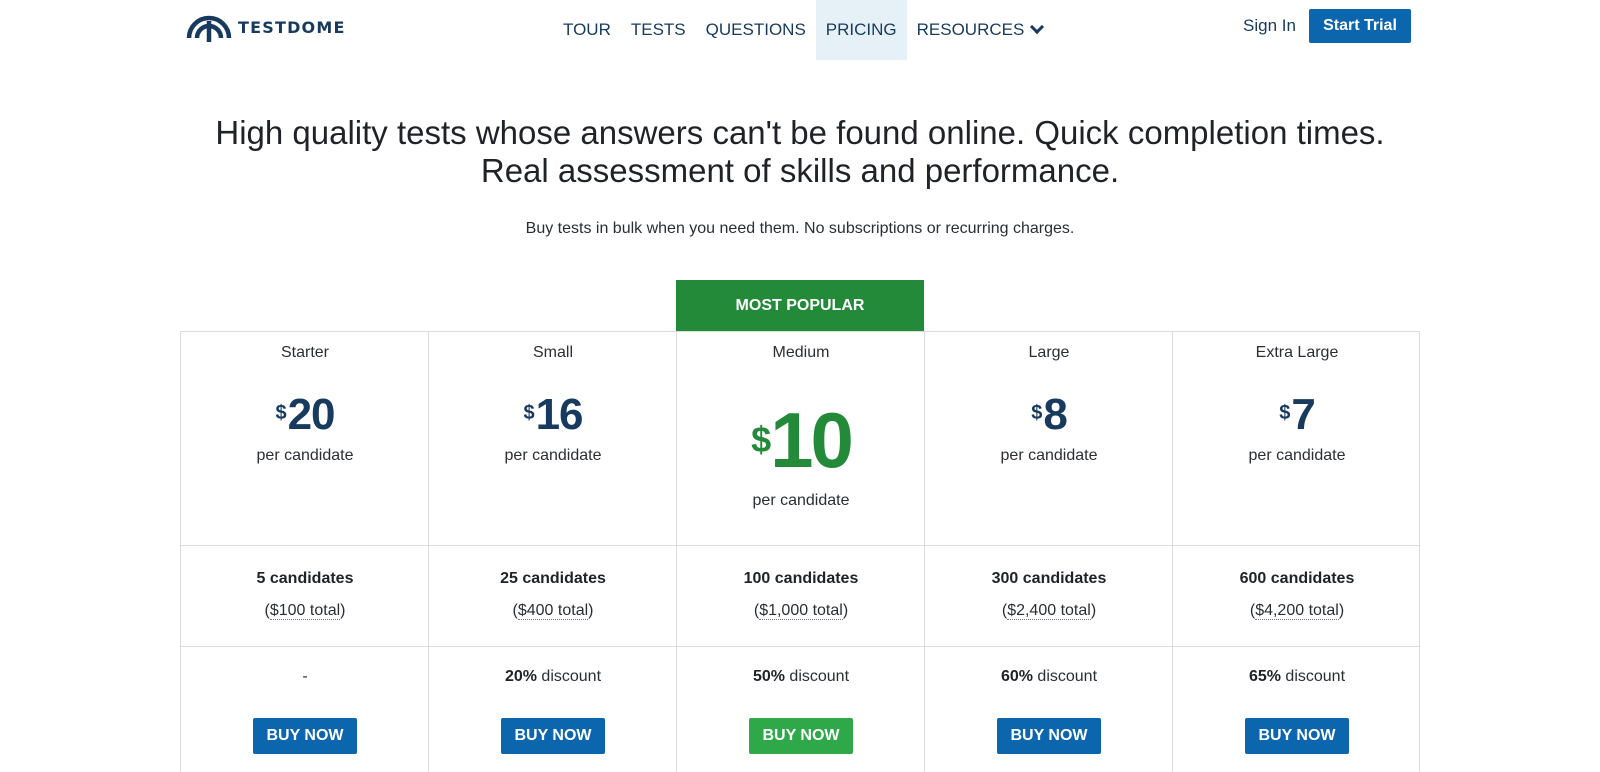  I want to click on nav-pricing: PRICING, so click(861, 30).